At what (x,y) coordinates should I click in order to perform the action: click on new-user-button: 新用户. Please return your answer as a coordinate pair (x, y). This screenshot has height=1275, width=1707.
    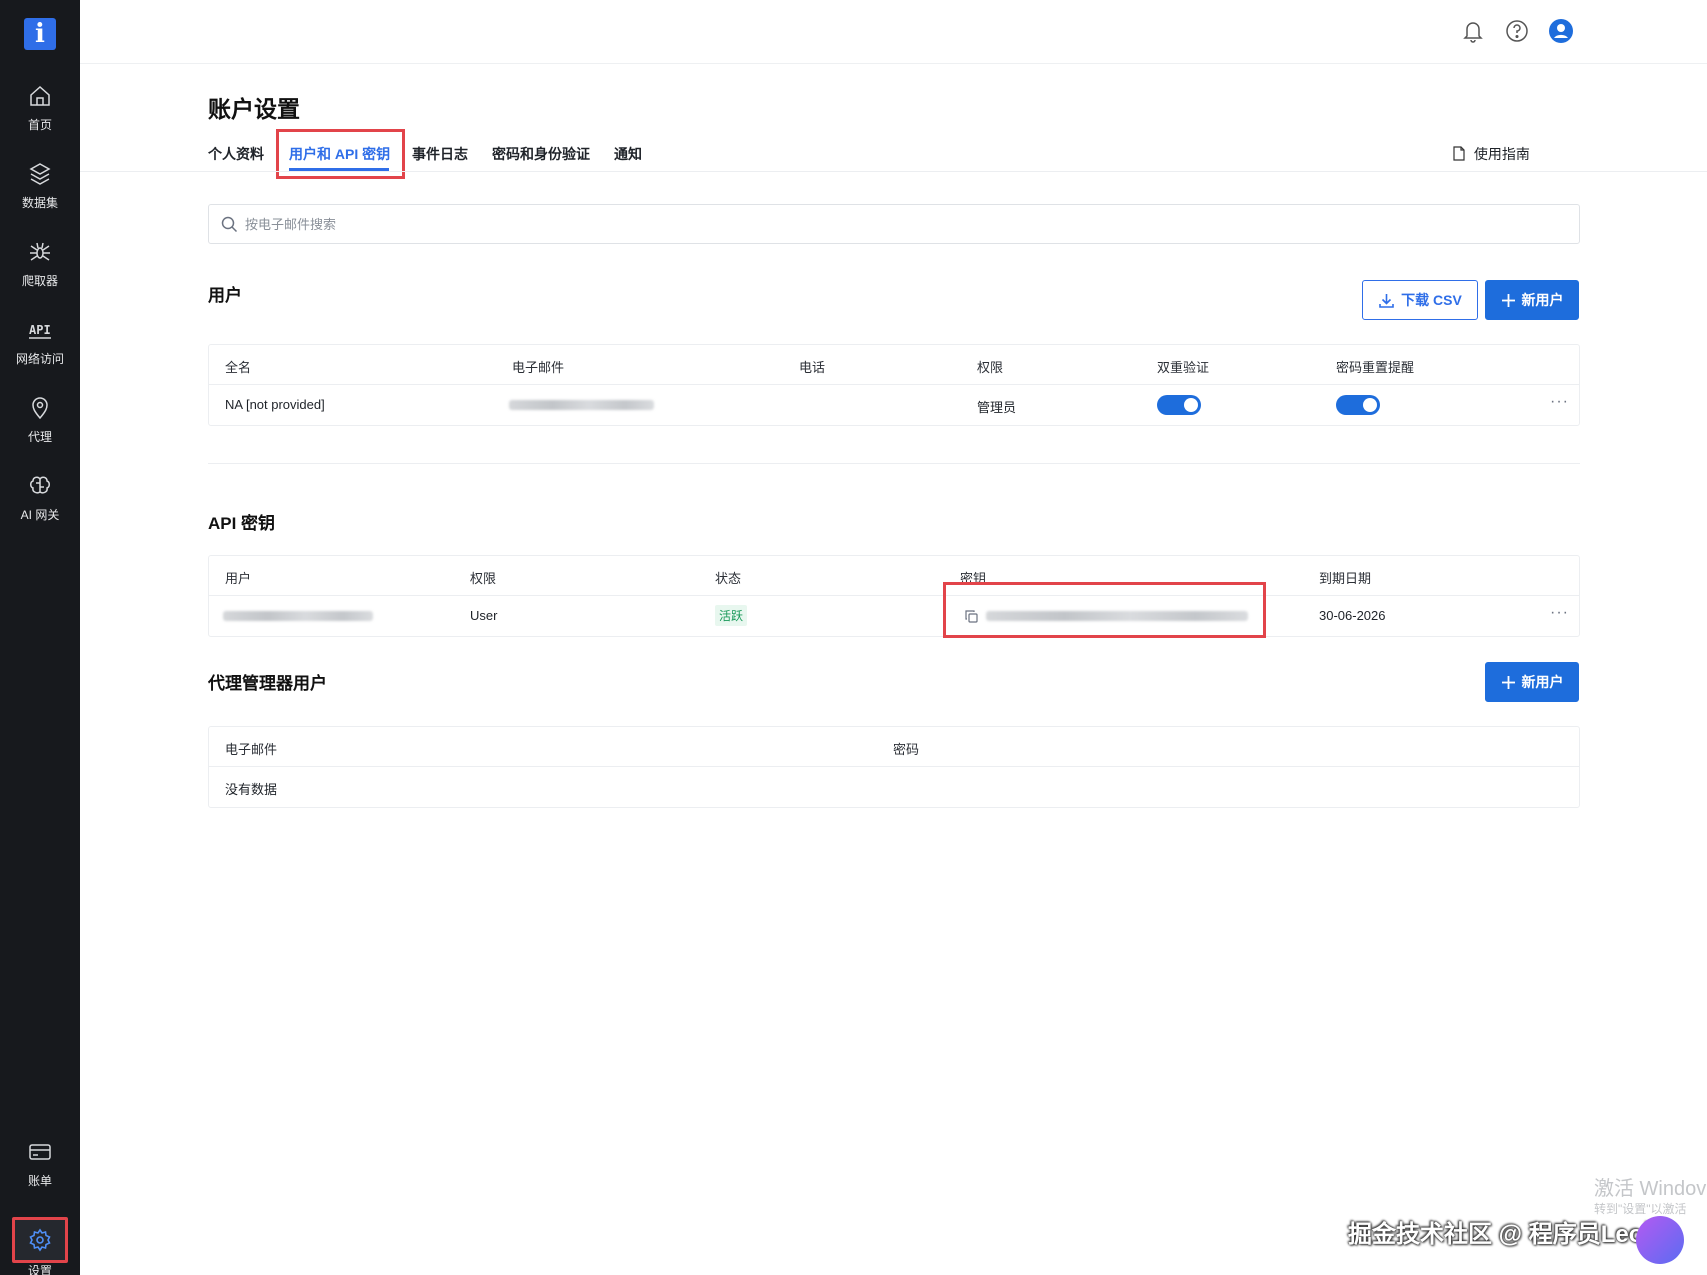
    Looking at the image, I should click on (1532, 300).